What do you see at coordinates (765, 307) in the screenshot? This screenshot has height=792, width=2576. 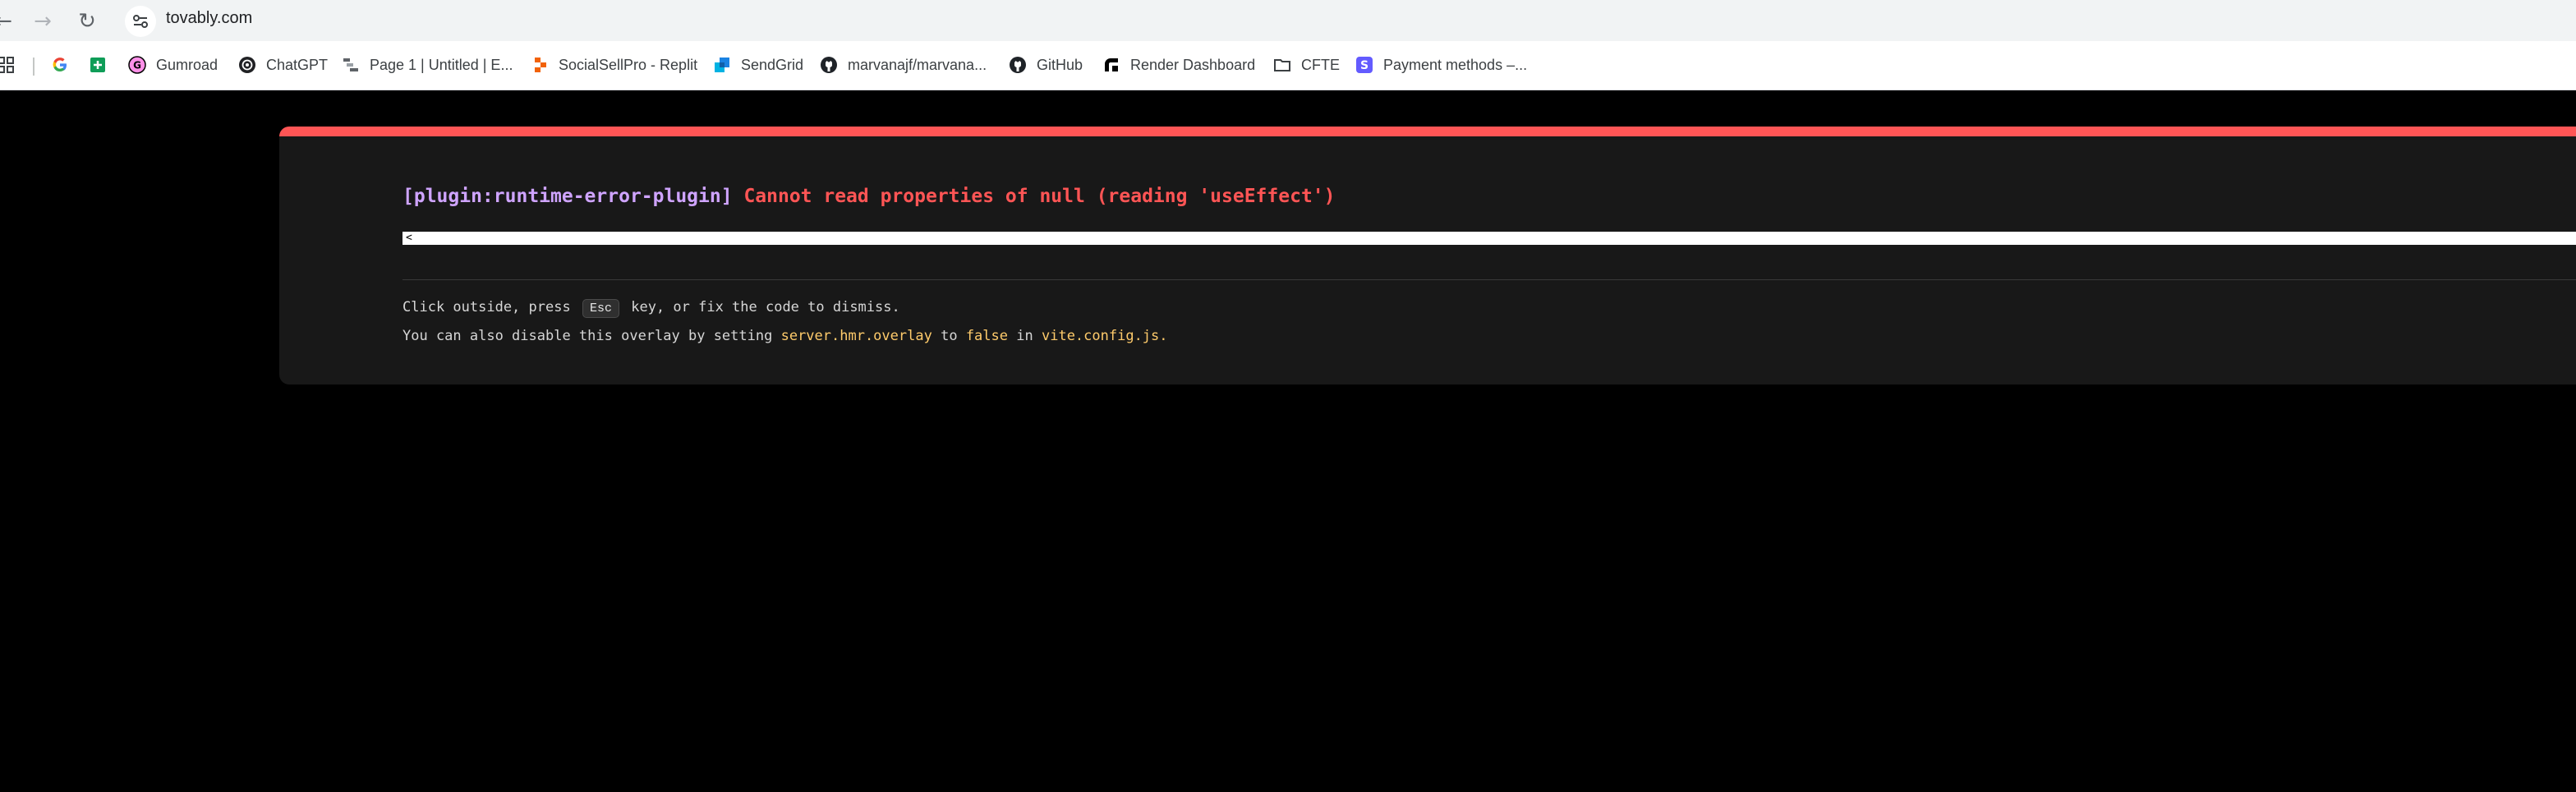 I see `tip-text: key, or fix the code to dismiss.` at bounding box center [765, 307].